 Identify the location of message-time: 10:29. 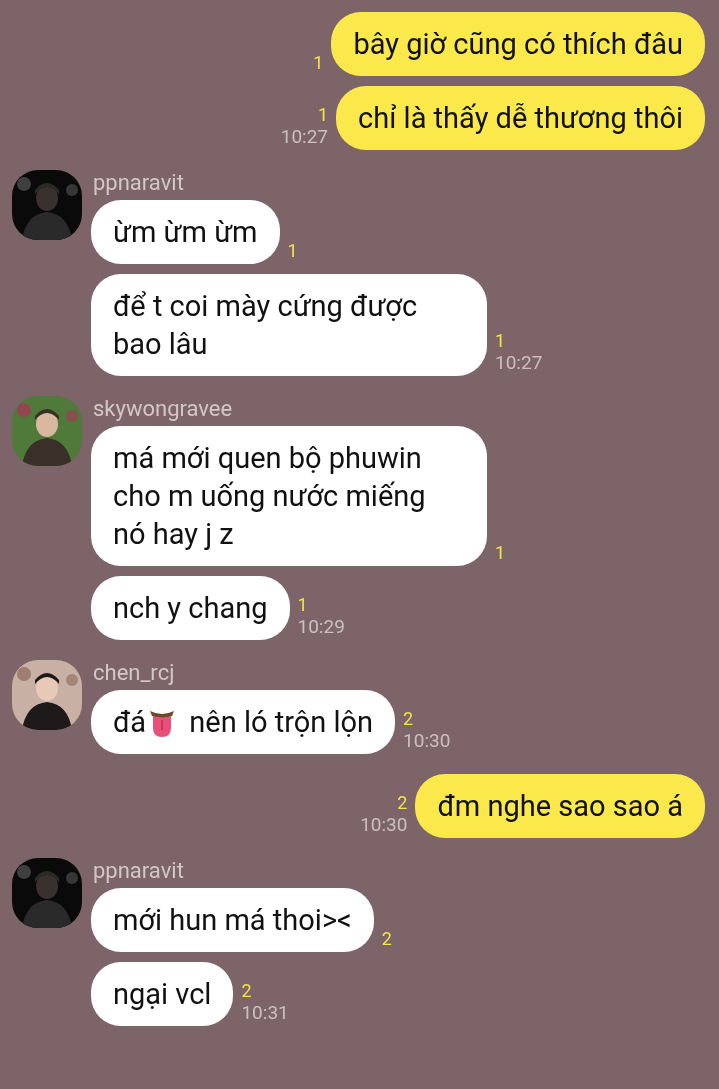
(321, 627).